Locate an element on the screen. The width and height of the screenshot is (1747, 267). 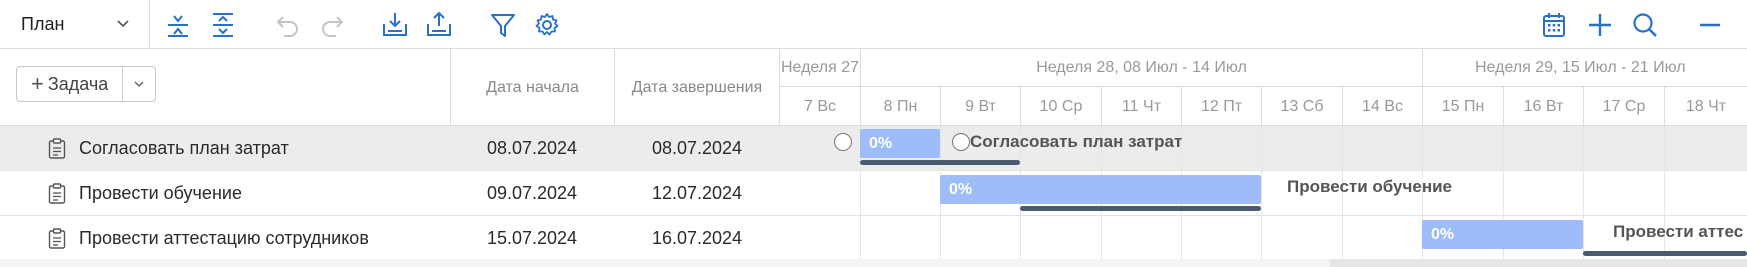
settings-icon is located at coordinates (547, 25).